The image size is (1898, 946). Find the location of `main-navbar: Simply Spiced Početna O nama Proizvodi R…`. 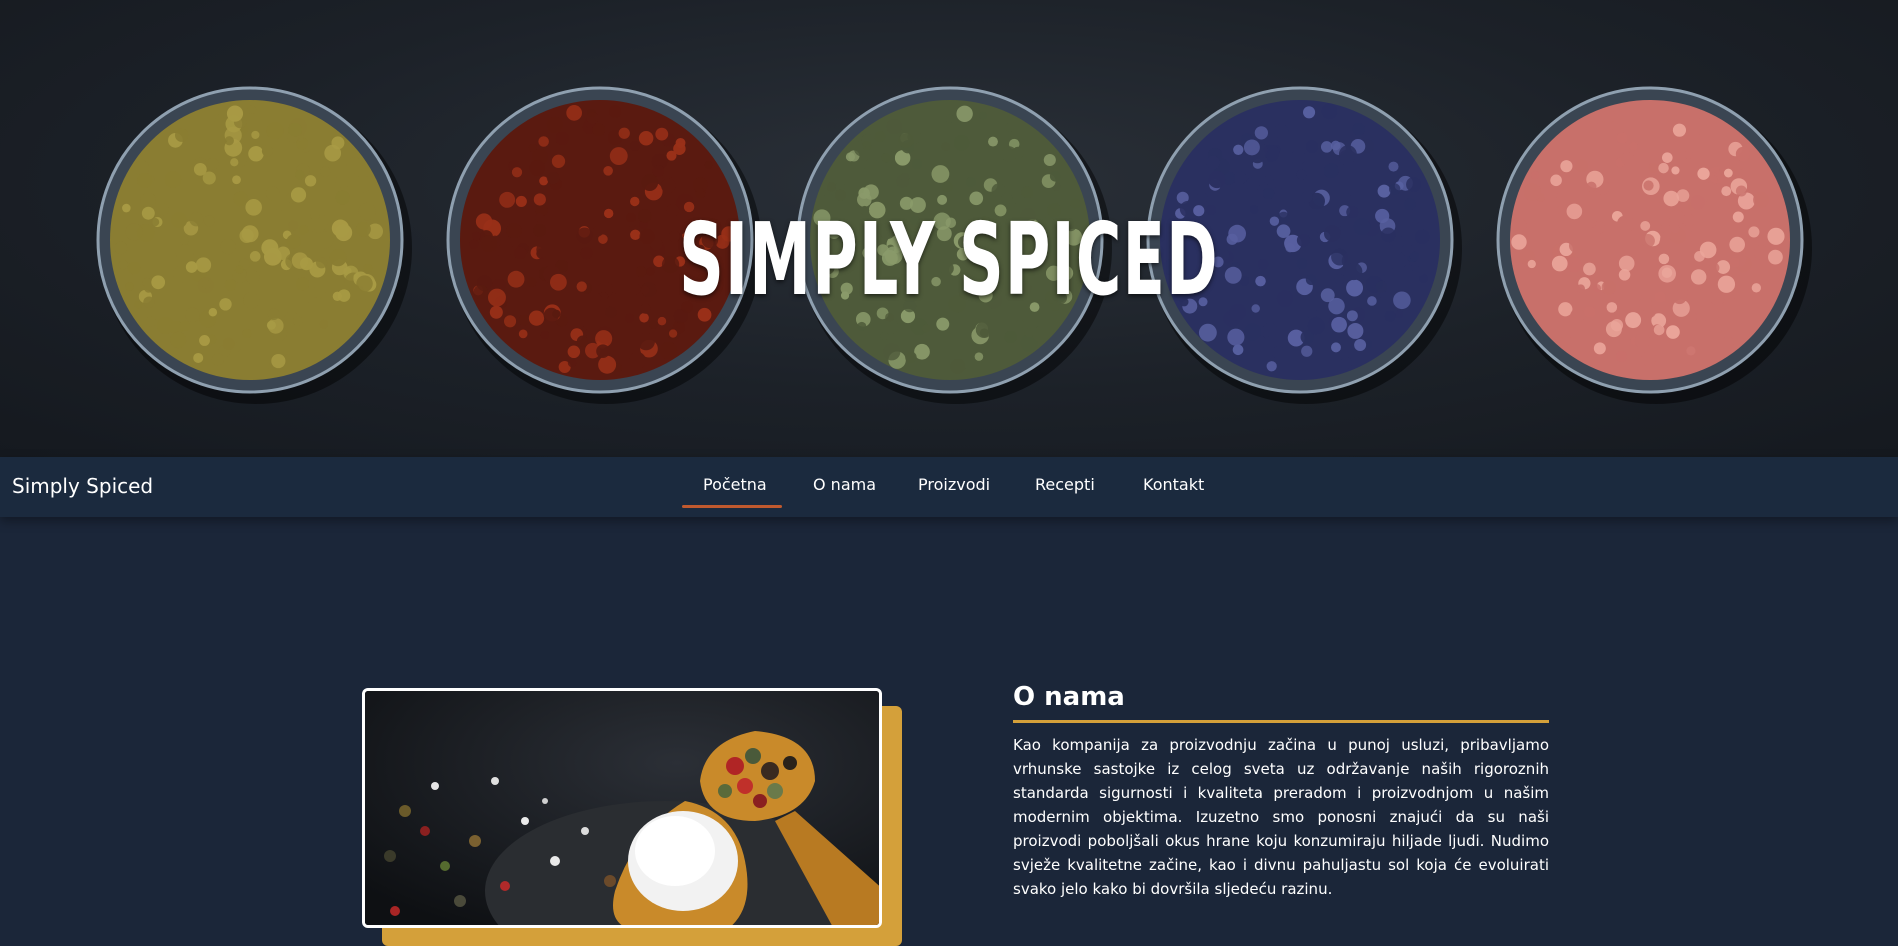

main-navbar: Simply Spiced Početna O nama Proizvodi R… is located at coordinates (949, 487).